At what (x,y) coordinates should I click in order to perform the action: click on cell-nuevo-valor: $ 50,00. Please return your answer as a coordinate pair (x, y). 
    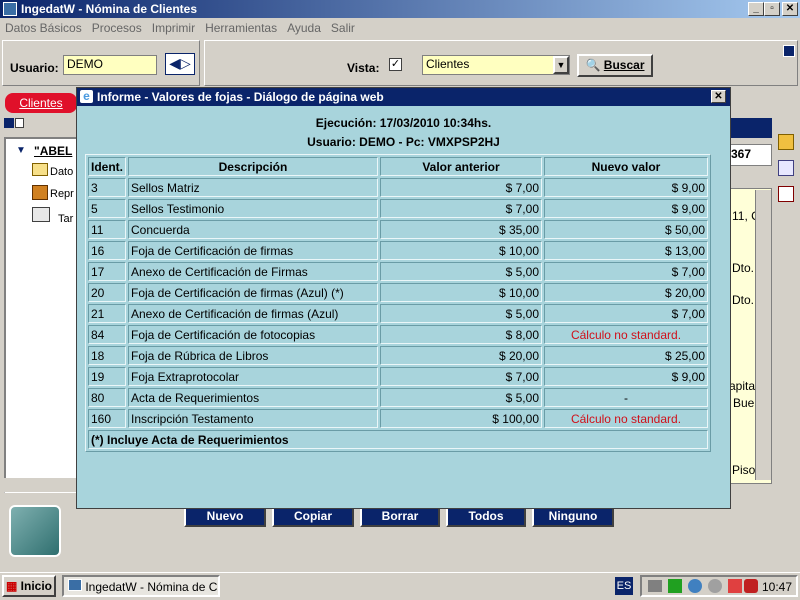
    Looking at the image, I should click on (626, 229).